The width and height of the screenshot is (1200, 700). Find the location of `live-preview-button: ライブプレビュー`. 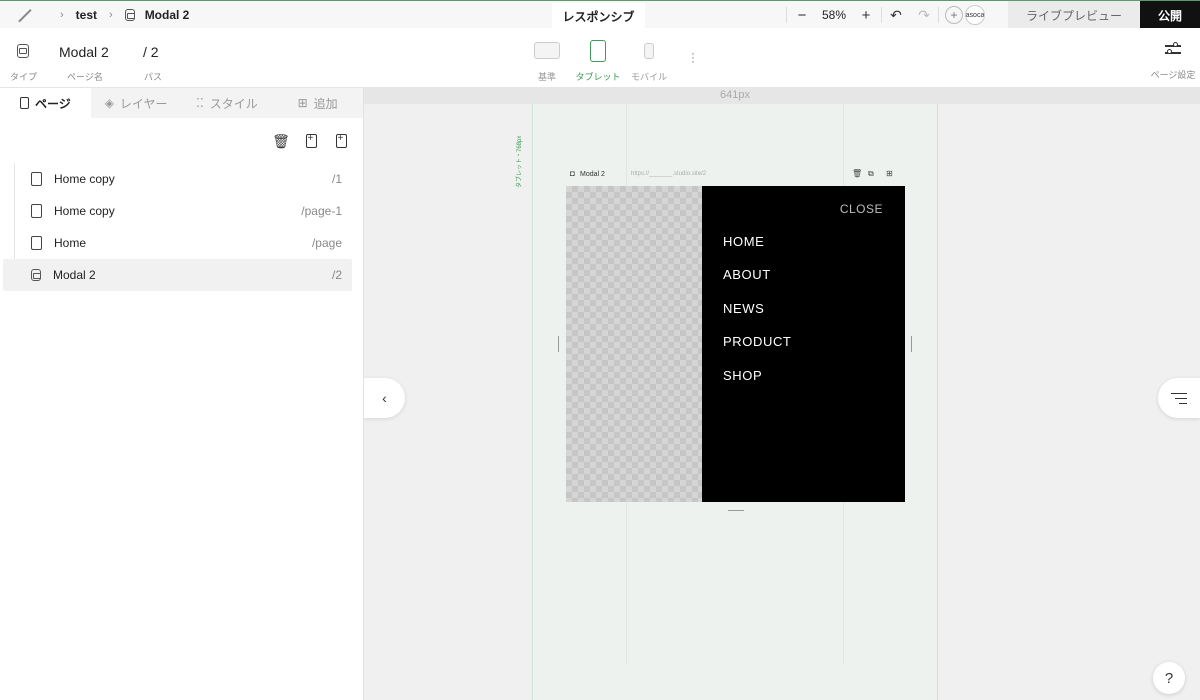

live-preview-button: ライブプレビュー is located at coordinates (1074, 15).